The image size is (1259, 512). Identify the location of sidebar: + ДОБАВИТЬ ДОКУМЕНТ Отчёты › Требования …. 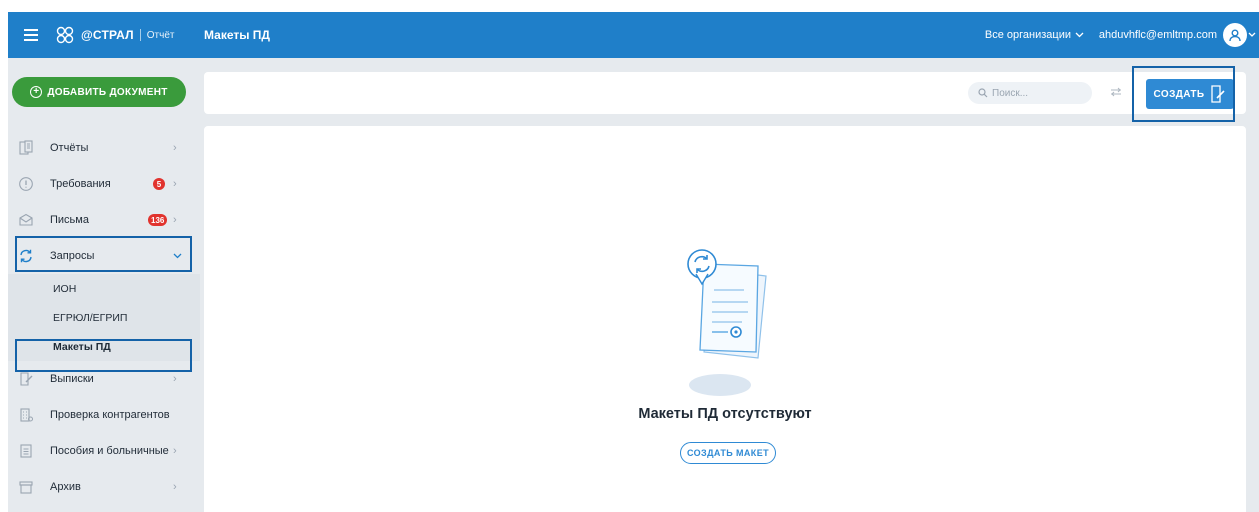
(104, 285).